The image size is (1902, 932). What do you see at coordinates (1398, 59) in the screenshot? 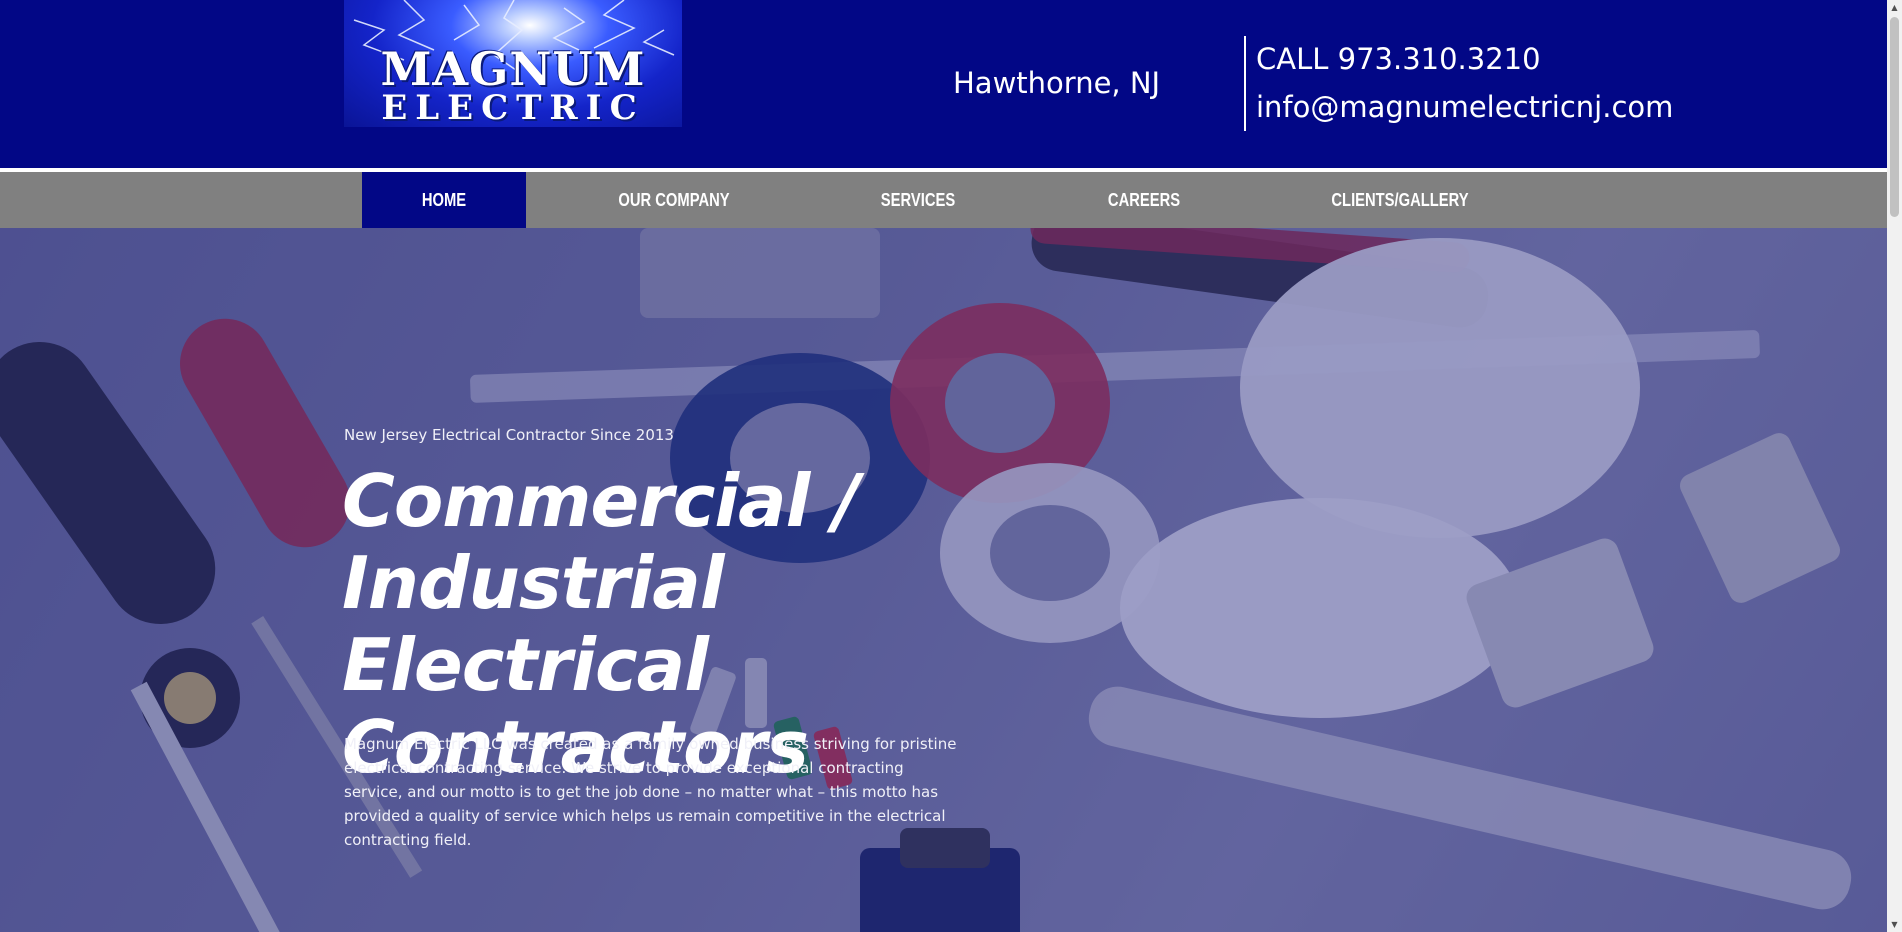
I see `phone-link: CALL 973.310.3210` at bounding box center [1398, 59].